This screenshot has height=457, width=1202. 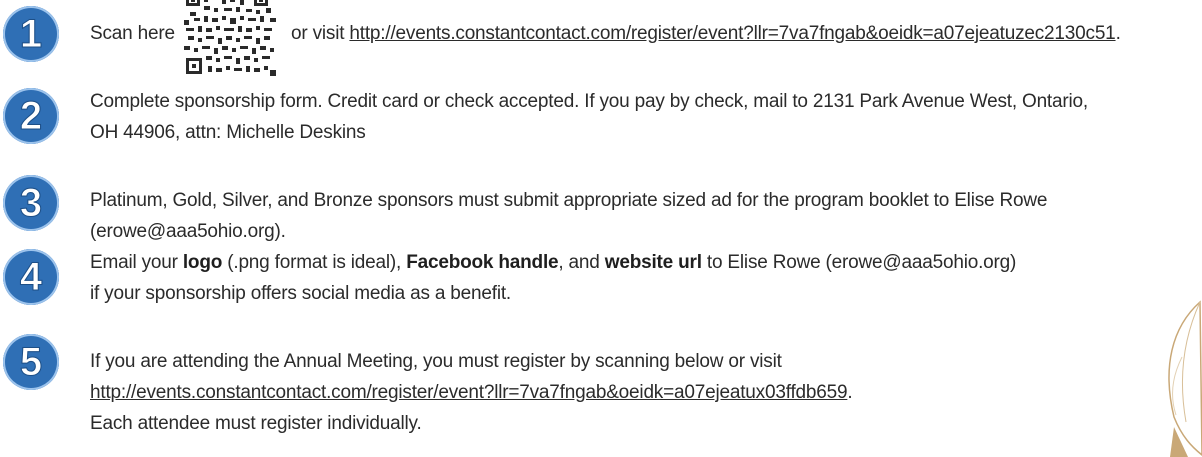 I want to click on step-1-scan-label: Scan here, so click(x=132, y=33).